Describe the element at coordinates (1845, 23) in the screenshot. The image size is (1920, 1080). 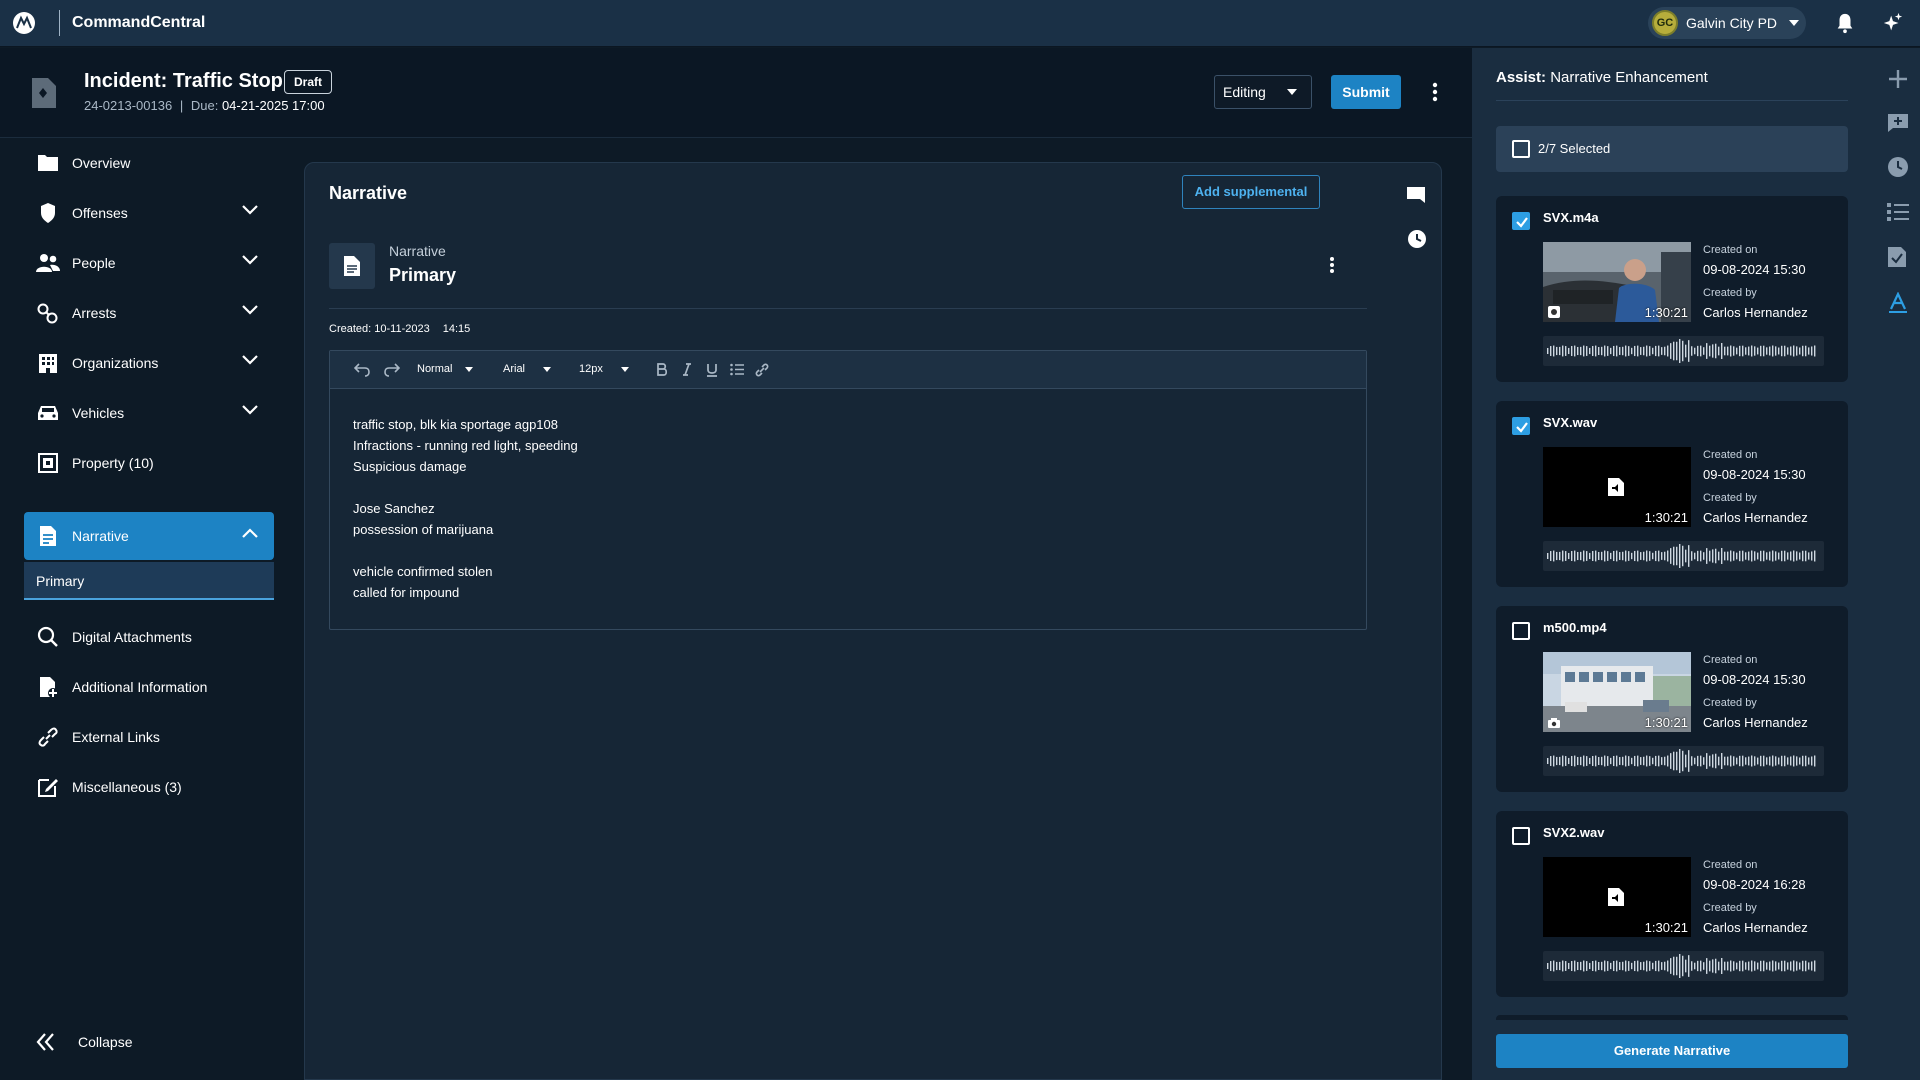
I see `bell-icon` at that location.